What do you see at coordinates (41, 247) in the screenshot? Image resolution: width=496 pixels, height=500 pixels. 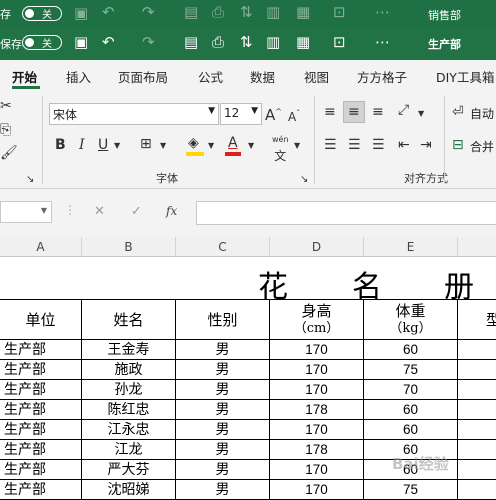 I see `column-header-a: A` at bounding box center [41, 247].